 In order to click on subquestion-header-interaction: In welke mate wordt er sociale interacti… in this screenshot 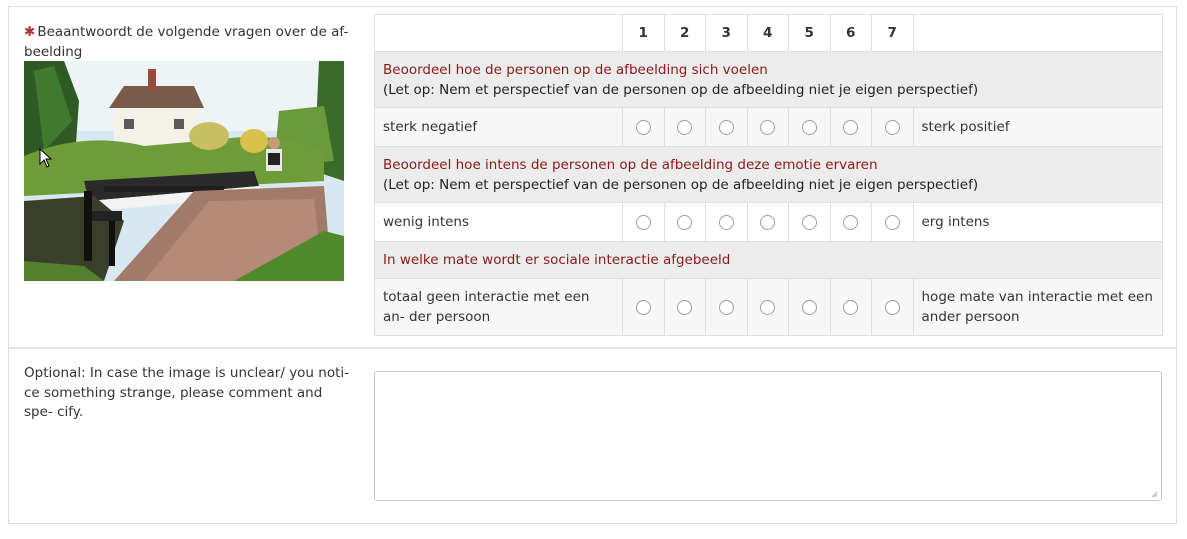, I will do `click(768, 260)`.